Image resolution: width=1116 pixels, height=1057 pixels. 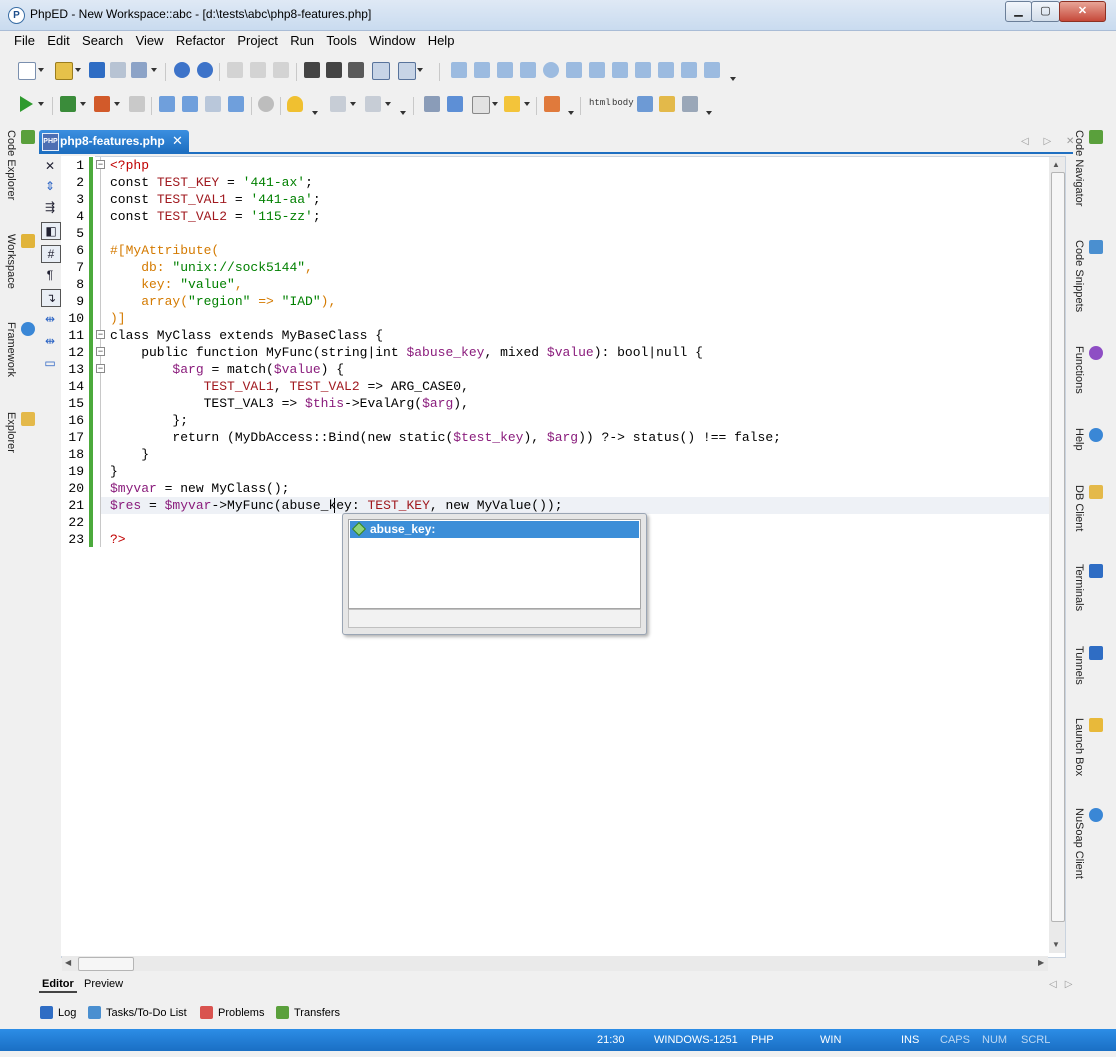 What do you see at coordinates (1088, 665) in the screenshot?
I see `tunnels-tab: Tunnels` at bounding box center [1088, 665].